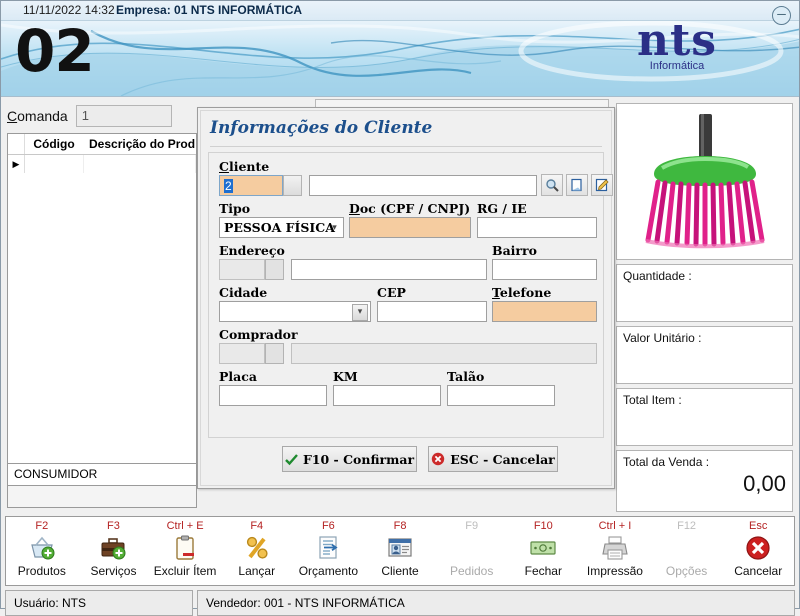  I want to click on talao-label: Talão, so click(466, 376).